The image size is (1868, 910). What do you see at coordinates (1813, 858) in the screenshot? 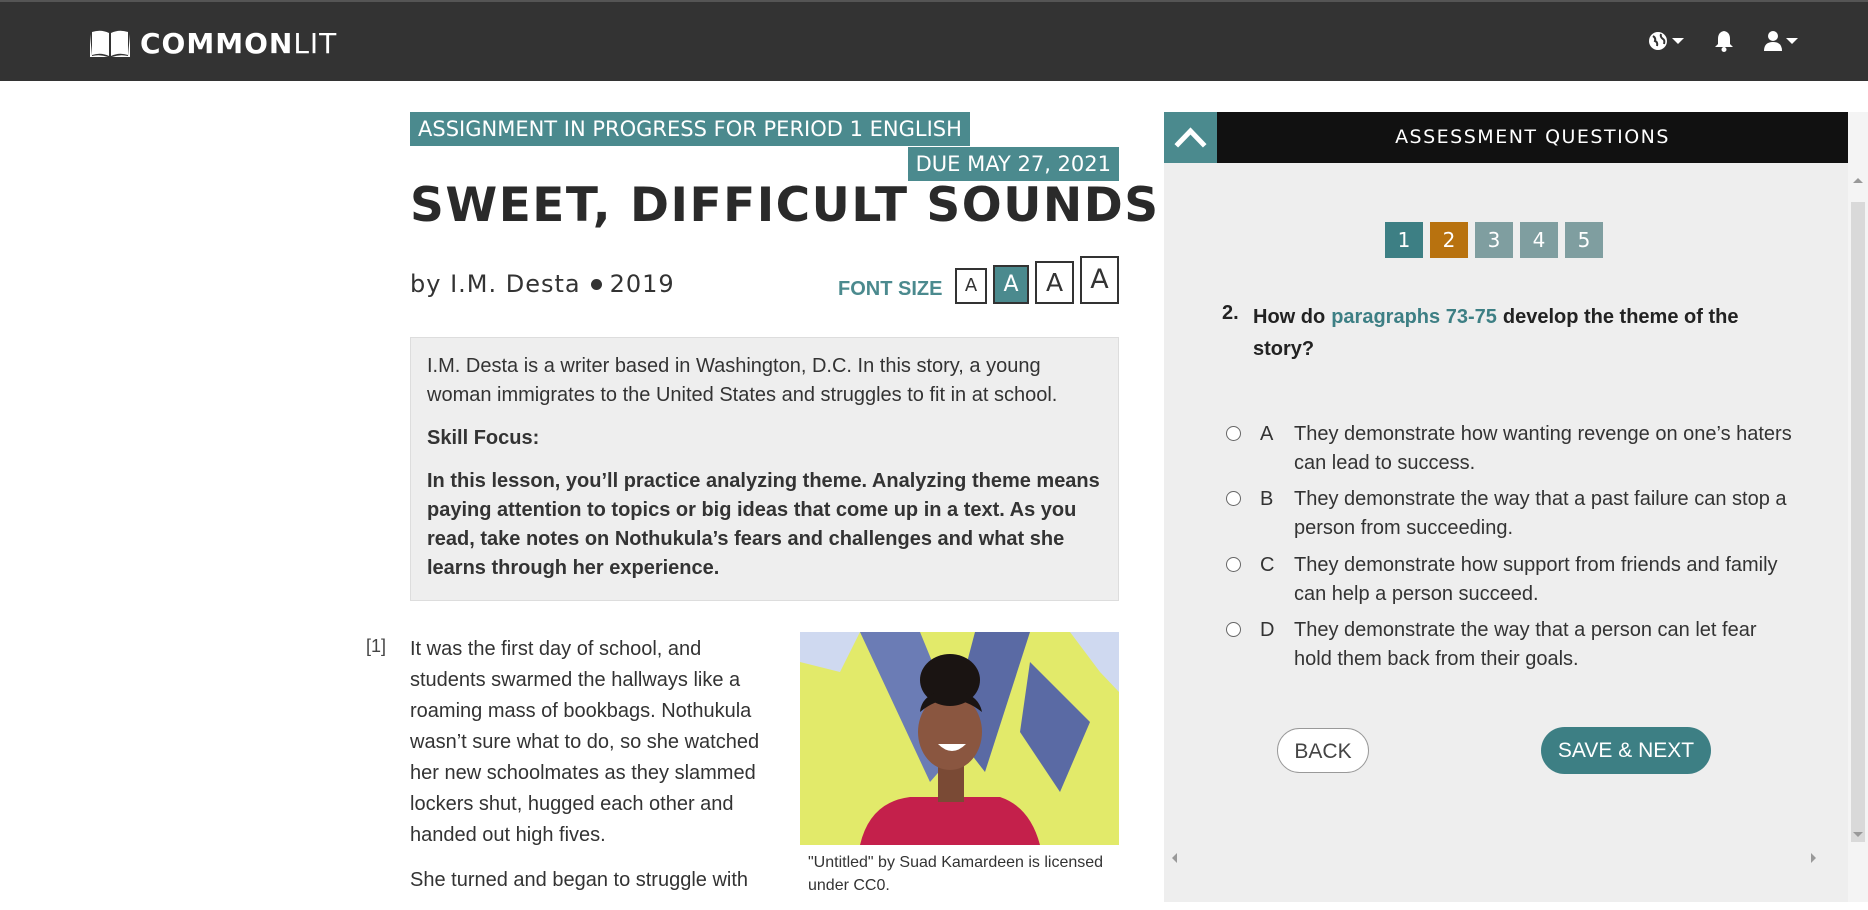
I see `scroll-right-icon` at bounding box center [1813, 858].